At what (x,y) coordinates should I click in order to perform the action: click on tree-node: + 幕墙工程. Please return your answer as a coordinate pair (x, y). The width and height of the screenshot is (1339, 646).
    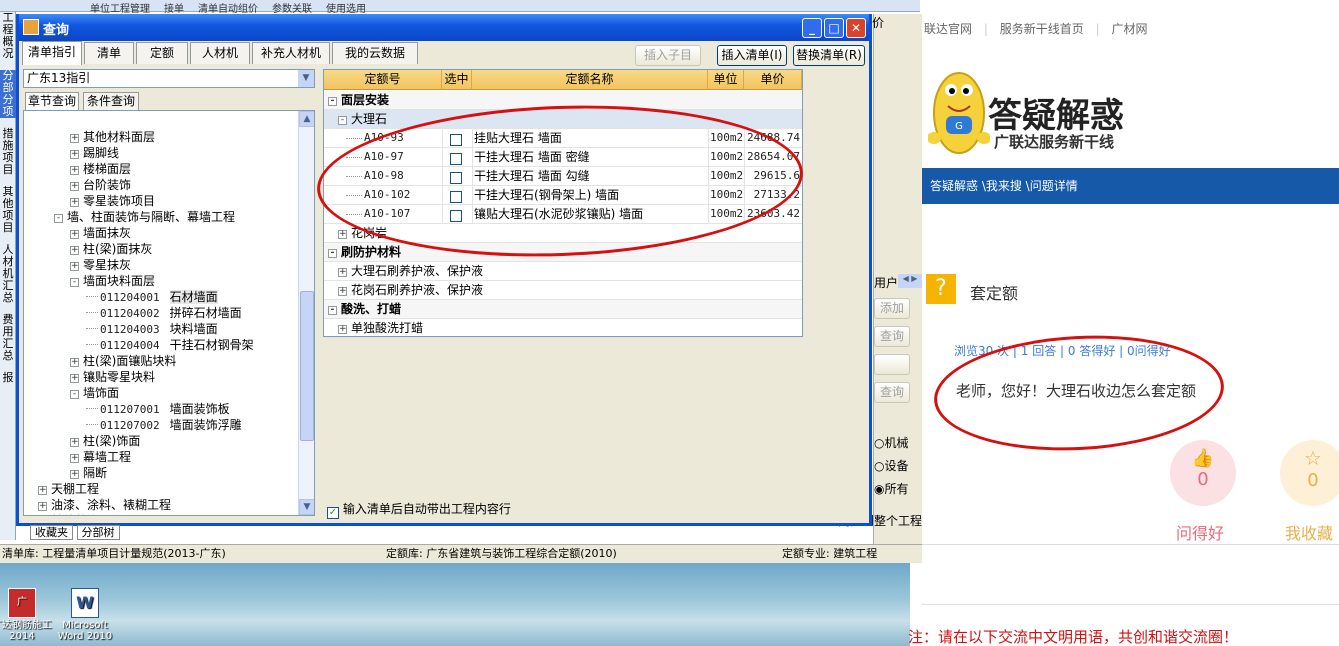
    Looking at the image, I should click on (100, 457).